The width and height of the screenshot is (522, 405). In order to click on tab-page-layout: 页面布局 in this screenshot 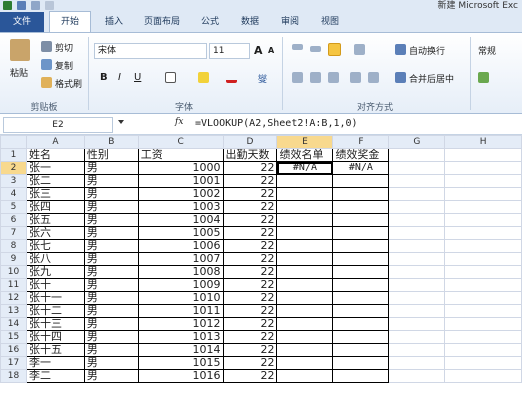, I will do `click(162, 22)`.